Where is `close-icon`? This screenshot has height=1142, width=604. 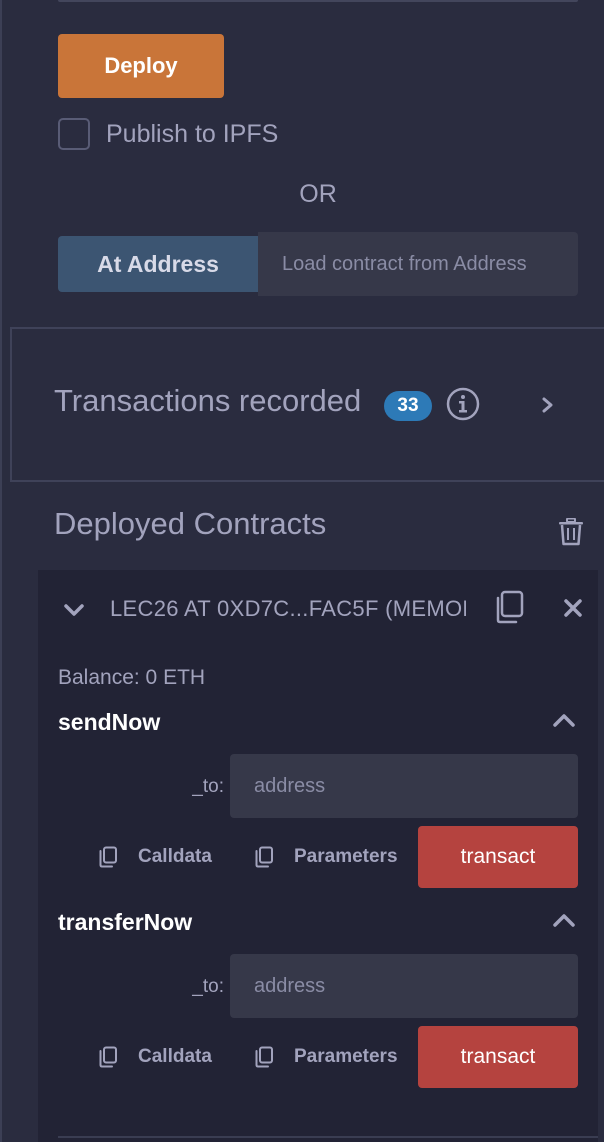
close-icon is located at coordinates (573, 608).